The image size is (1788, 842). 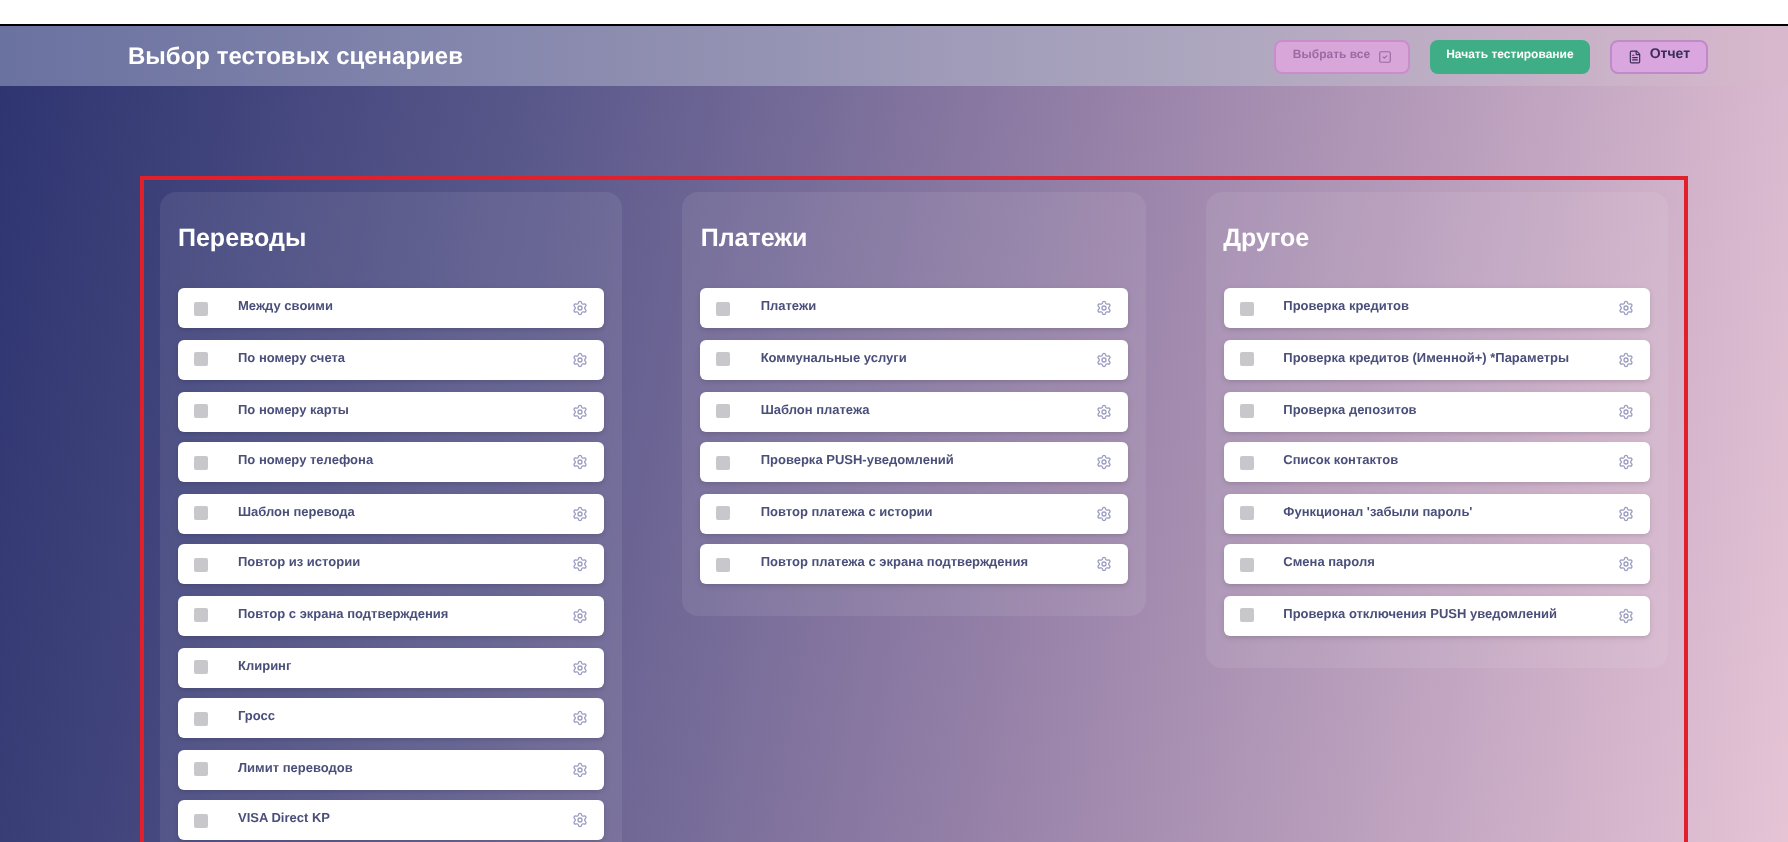 I want to click on group-title: Платежи, so click(x=755, y=239).